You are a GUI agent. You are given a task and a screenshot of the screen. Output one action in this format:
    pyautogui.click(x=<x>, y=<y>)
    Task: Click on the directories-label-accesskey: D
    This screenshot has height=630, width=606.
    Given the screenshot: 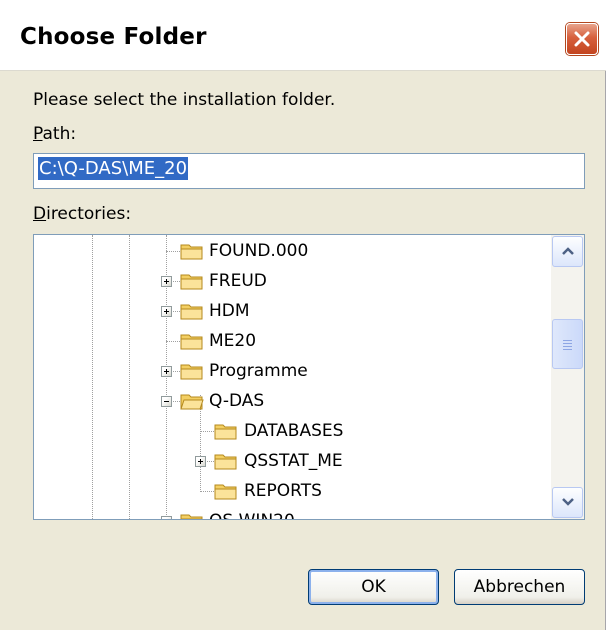 What is the action you would take?
    pyautogui.click(x=40, y=214)
    